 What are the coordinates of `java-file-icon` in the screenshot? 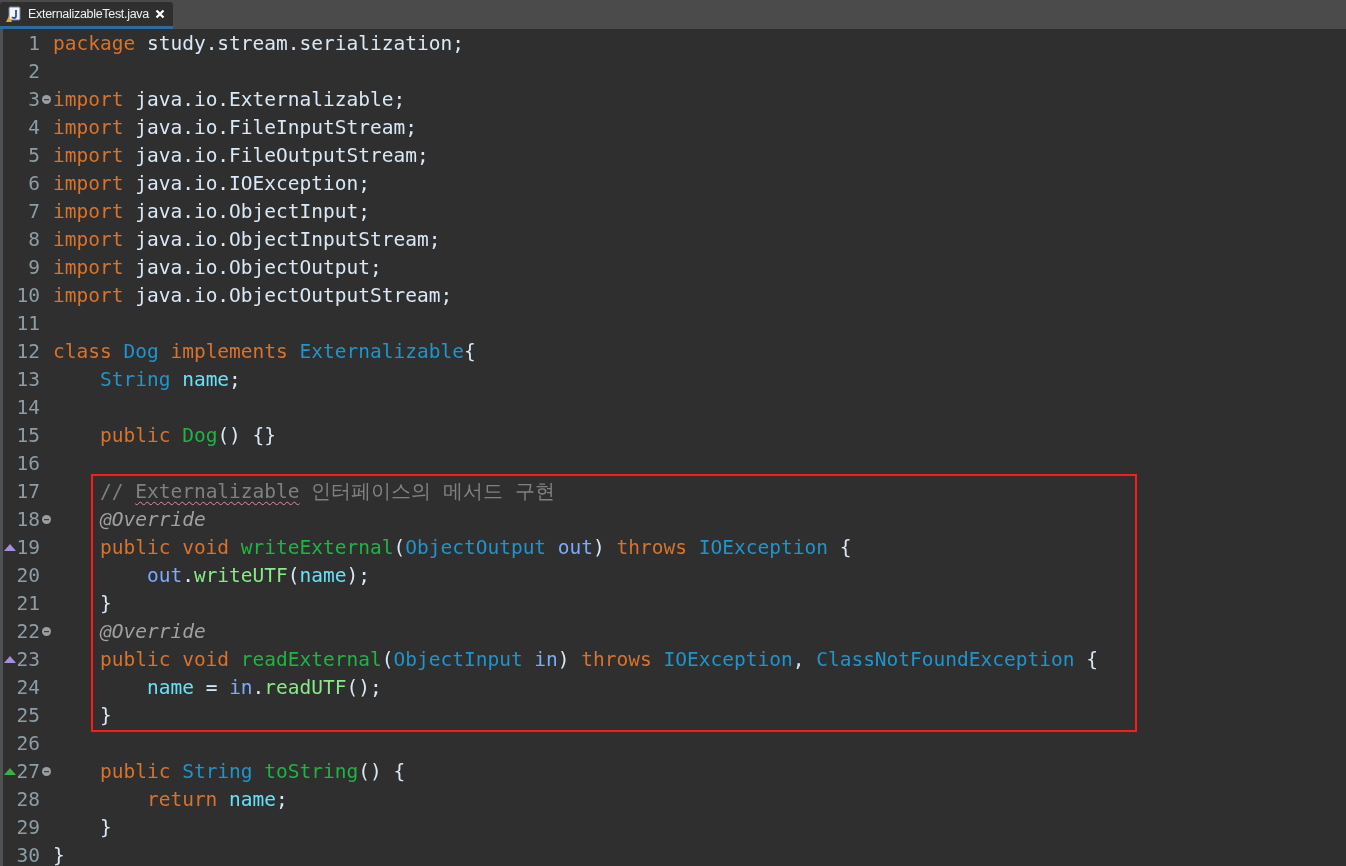 It's located at (14, 14).